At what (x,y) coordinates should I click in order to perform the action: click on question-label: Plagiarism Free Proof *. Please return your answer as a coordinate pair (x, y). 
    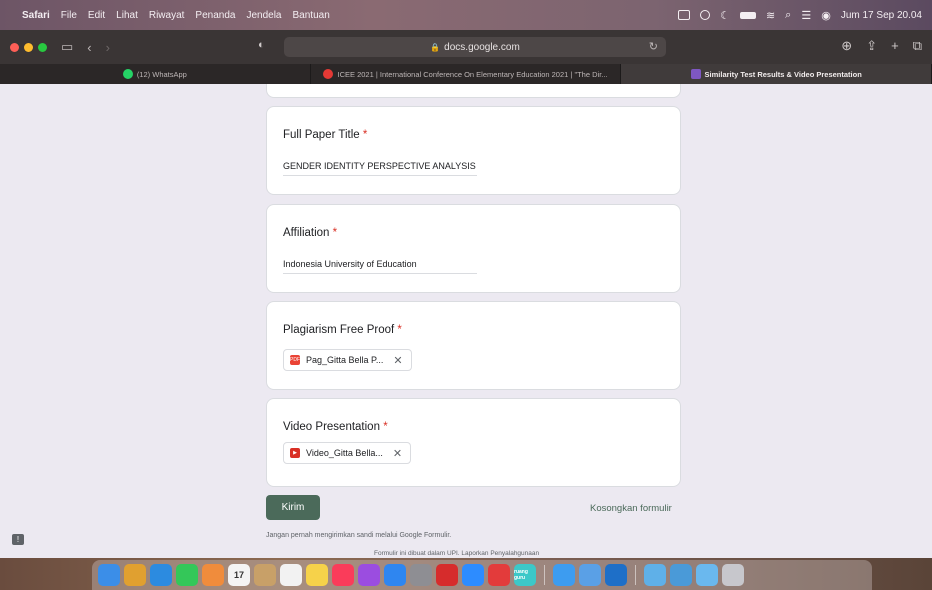
    Looking at the image, I should click on (342, 330).